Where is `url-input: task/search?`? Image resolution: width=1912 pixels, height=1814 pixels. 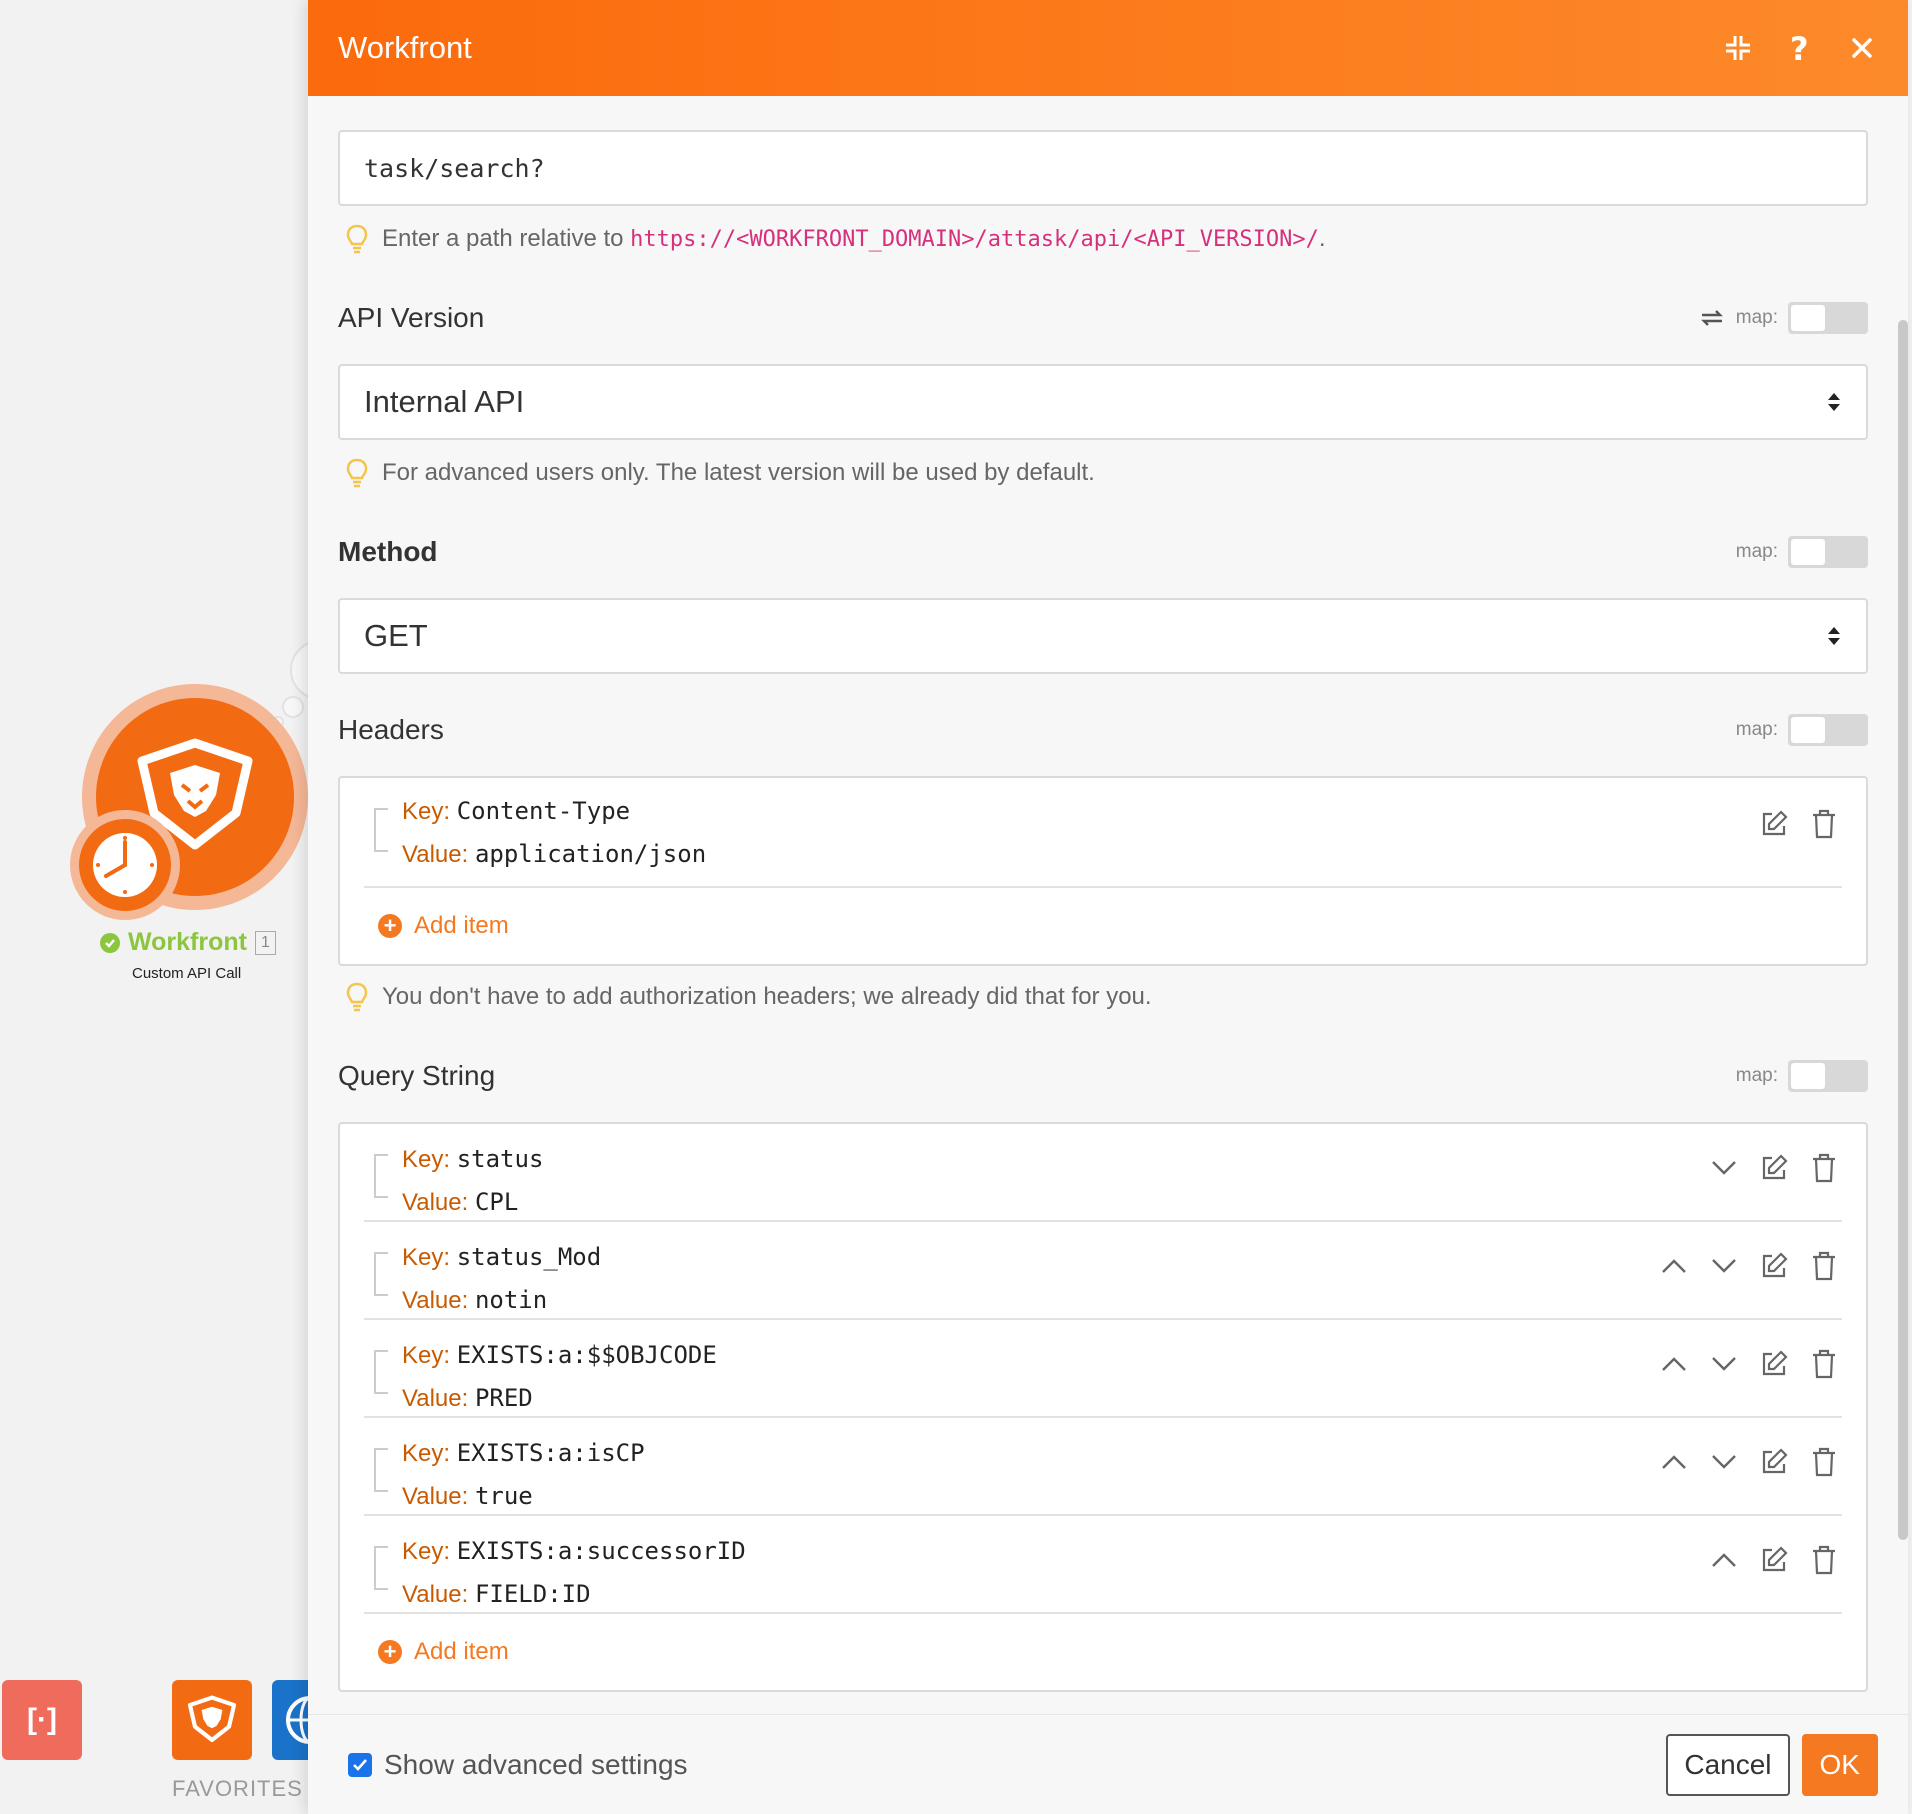
url-input: task/search? is located at coordinates (1103, 168).